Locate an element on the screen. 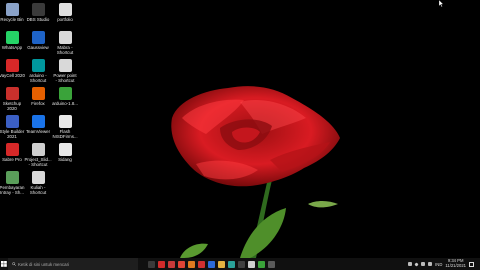 This screenshot has width=480, height=270. notification-icon is located at coordinates (471, 264).